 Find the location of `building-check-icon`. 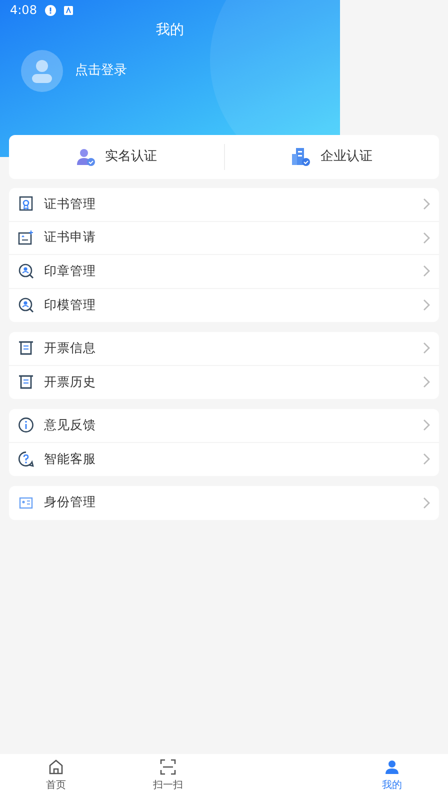

building-check-icon is located at coordinates (301, 157).